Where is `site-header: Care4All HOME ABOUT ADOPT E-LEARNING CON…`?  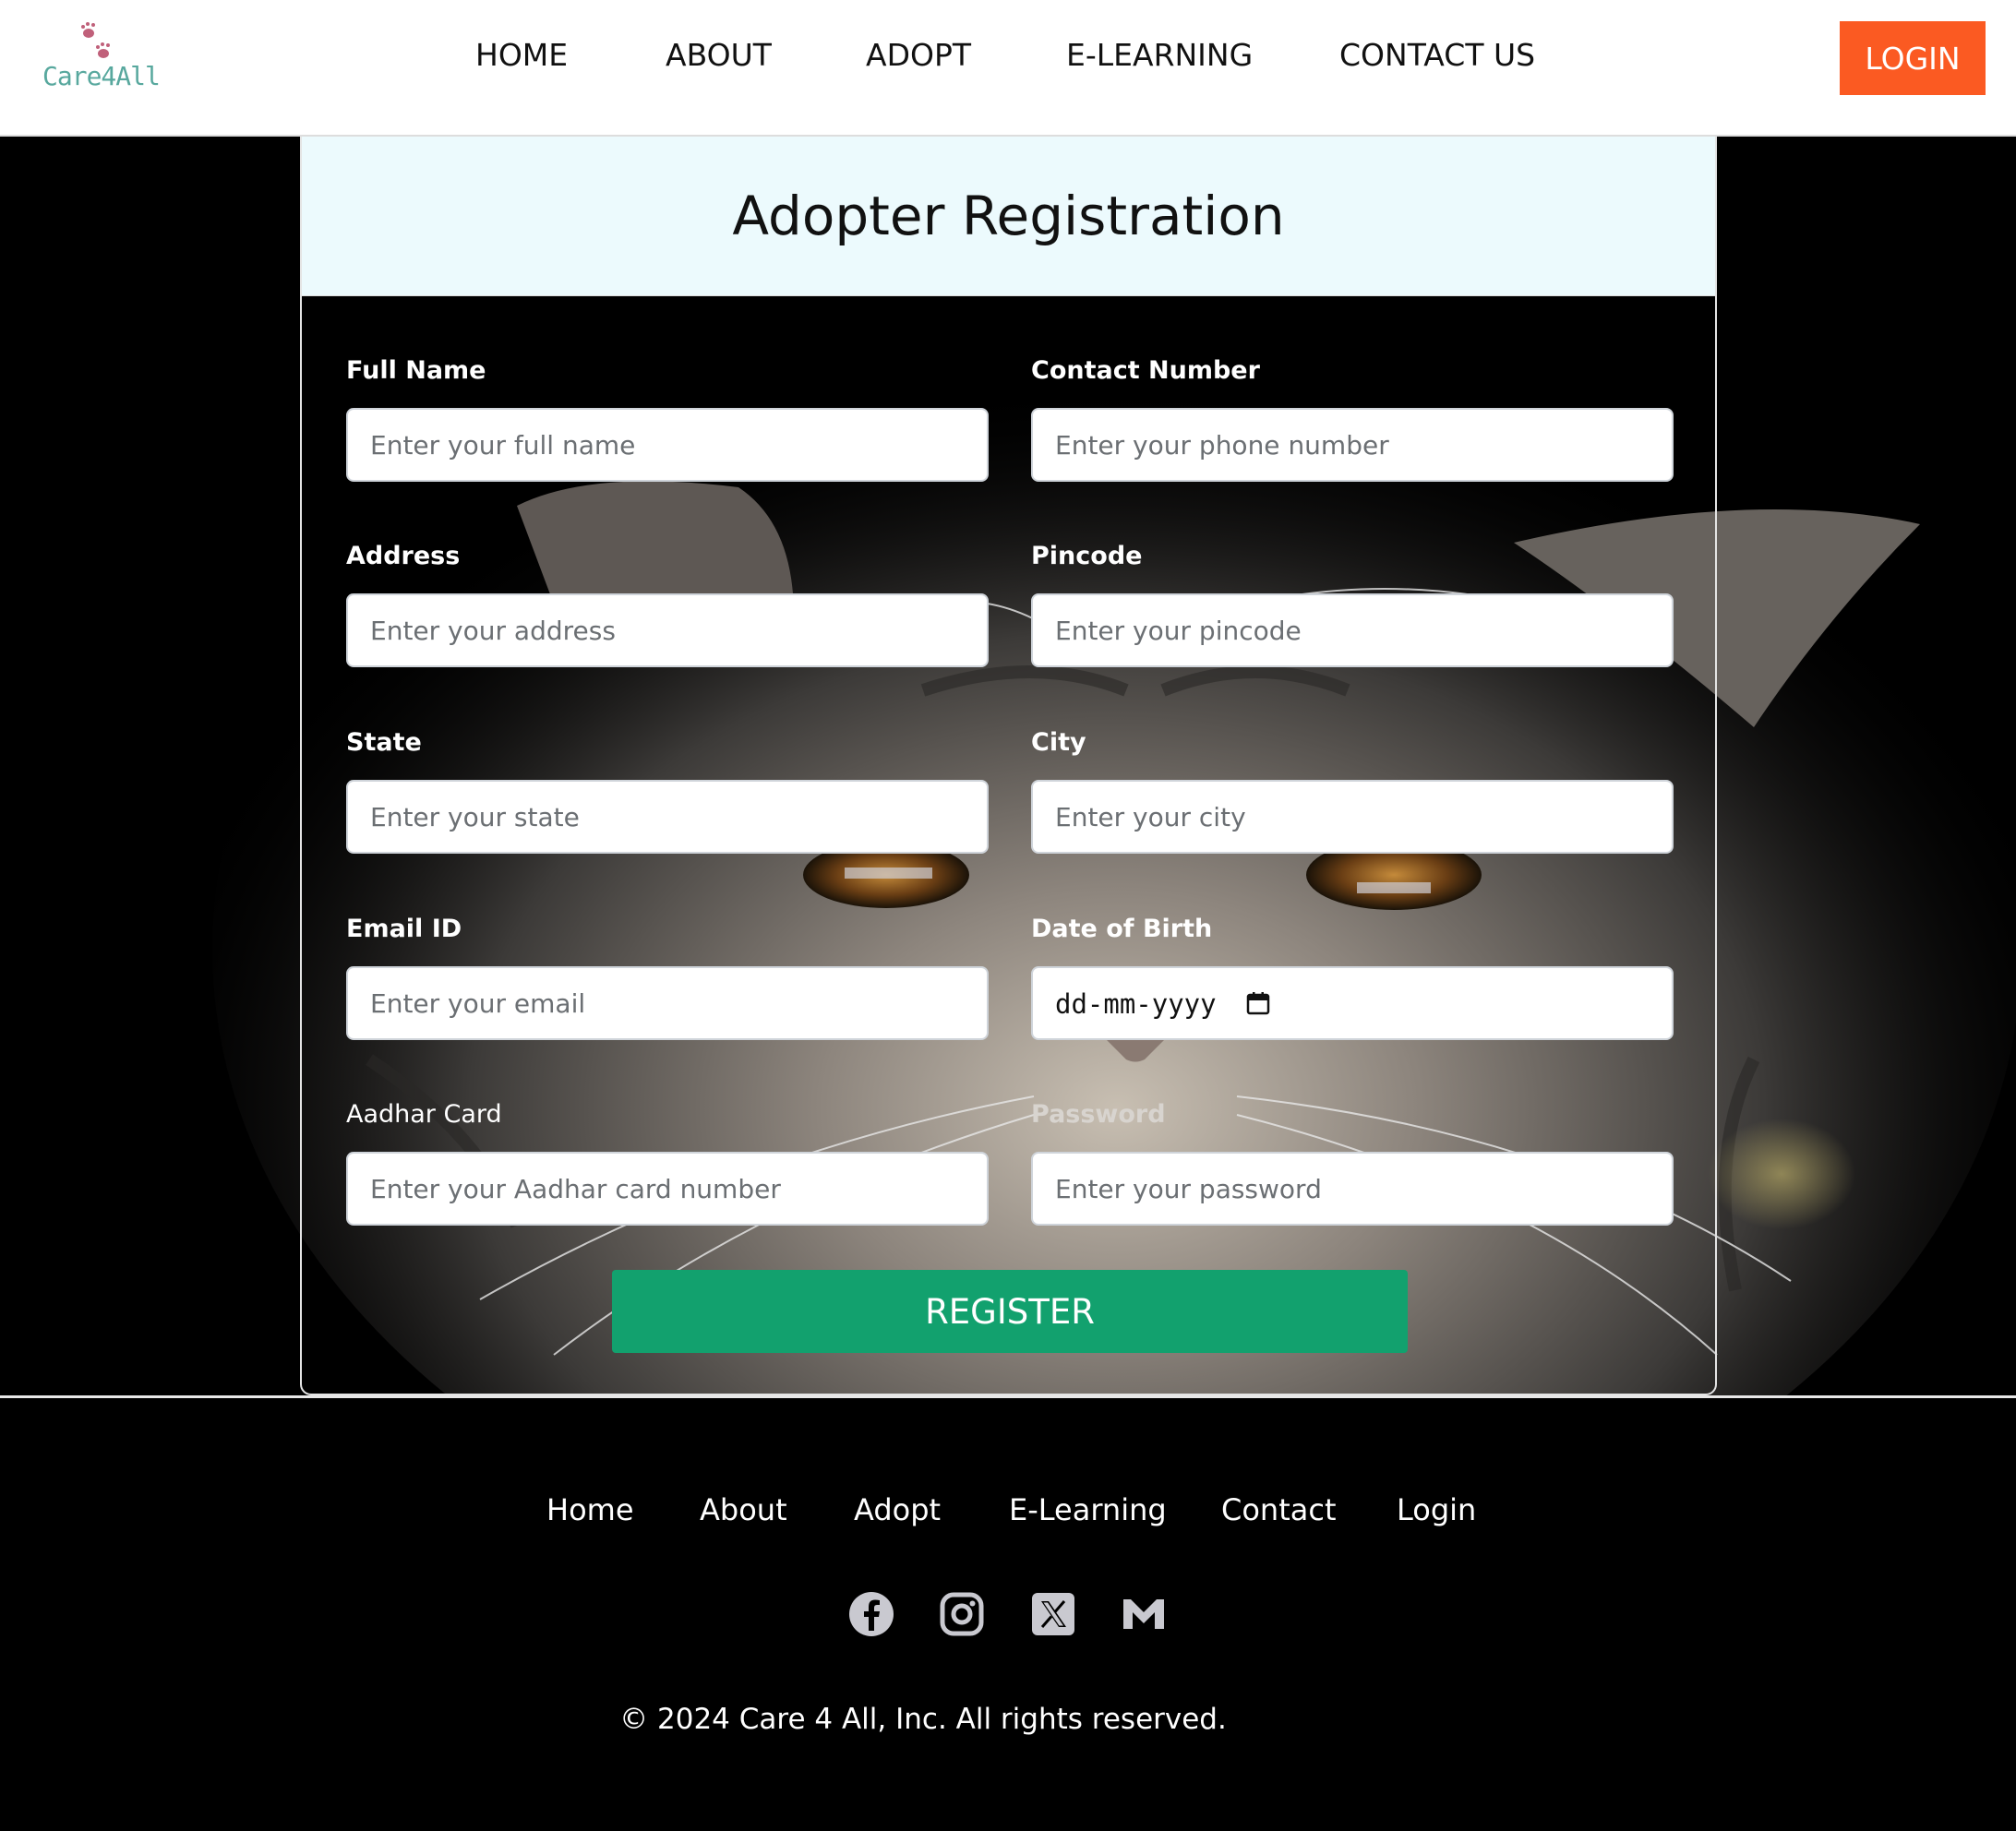 site-header: Care4All HOME ABOUT ADOPT E-LEARNING CON… is located at coordinates (1008, 68).